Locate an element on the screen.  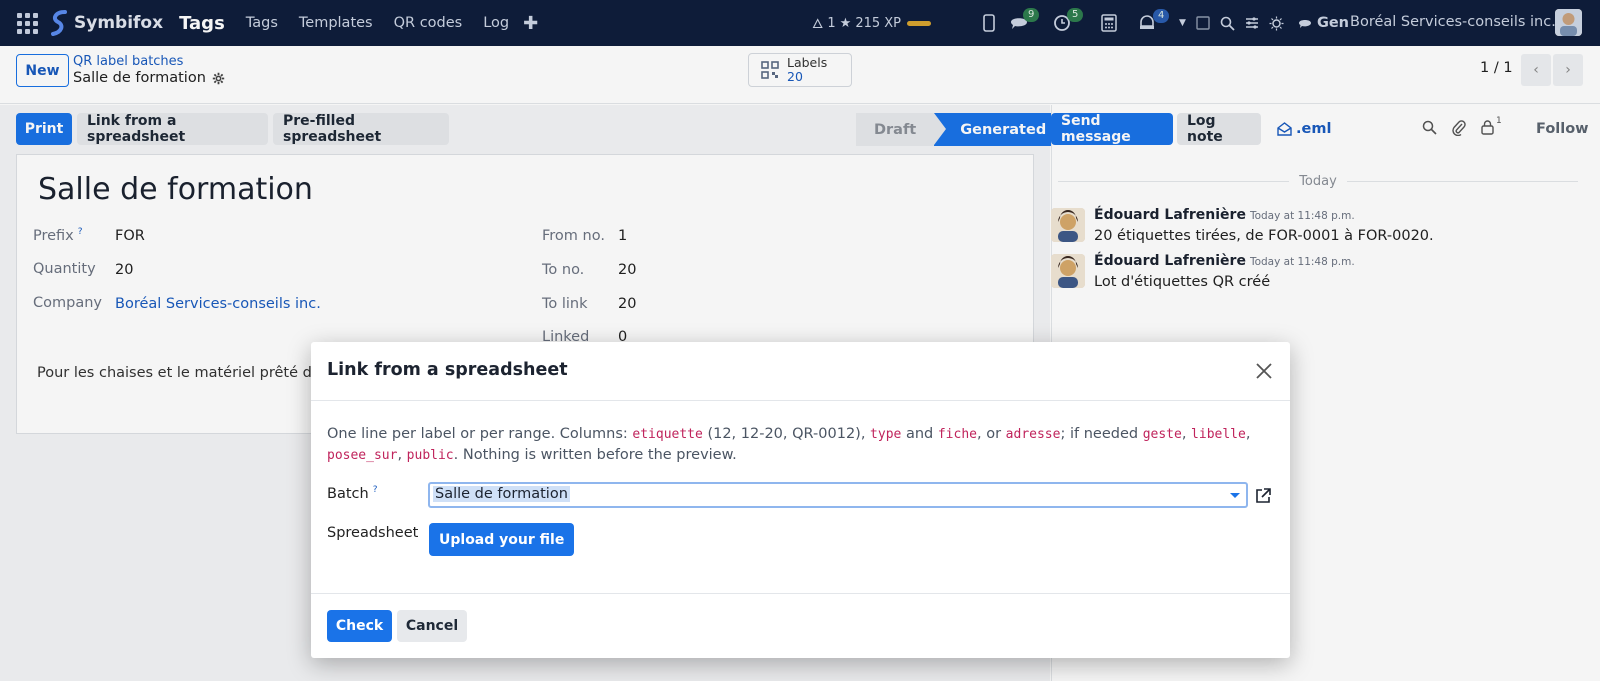
code-adresse: adresse is located at coordinates (1033, 434).